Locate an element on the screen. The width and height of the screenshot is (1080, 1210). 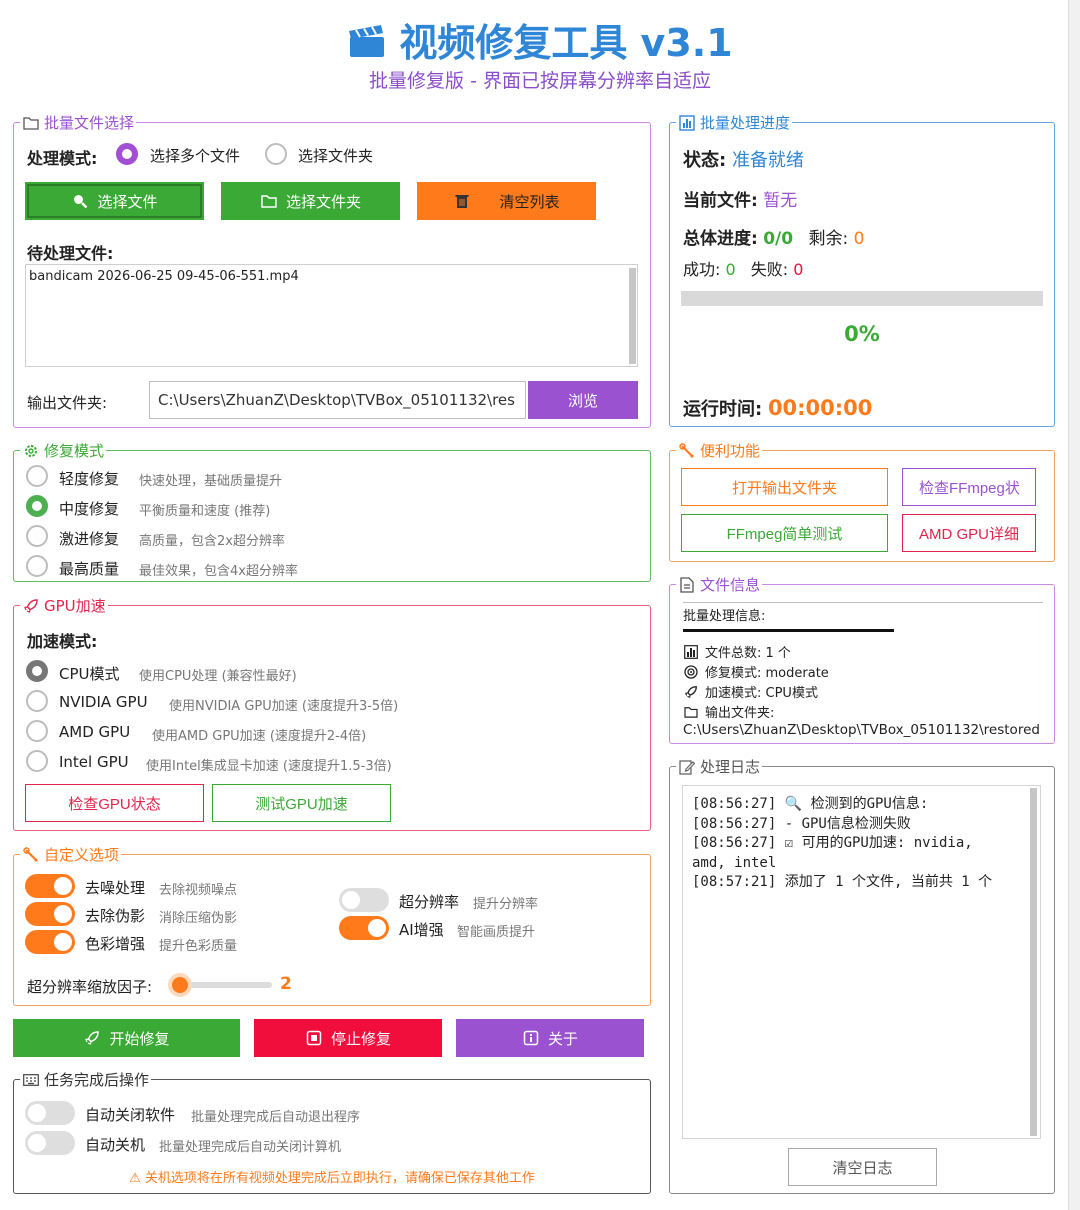
radio-max-quality is located at coordinates (37, 566).